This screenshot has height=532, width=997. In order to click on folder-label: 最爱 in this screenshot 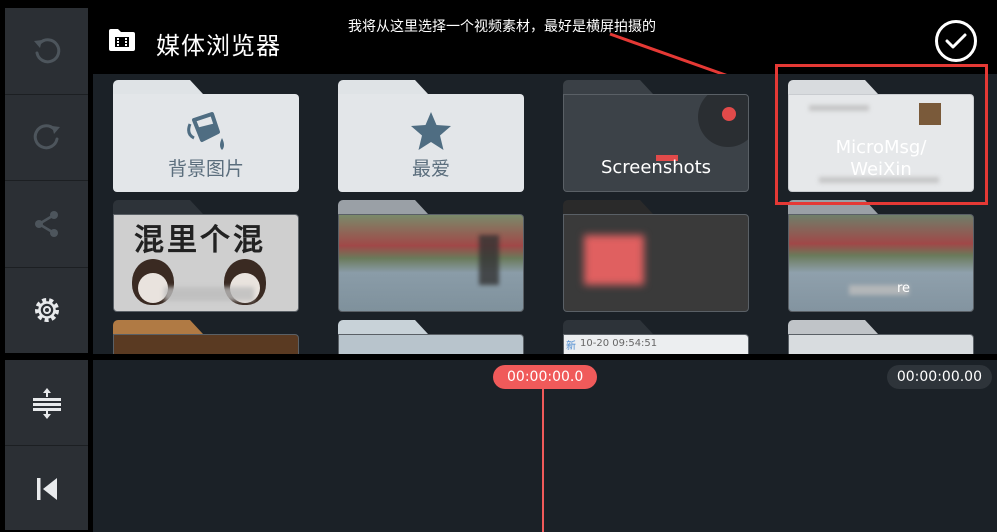, I will do `click(430, 169)`.